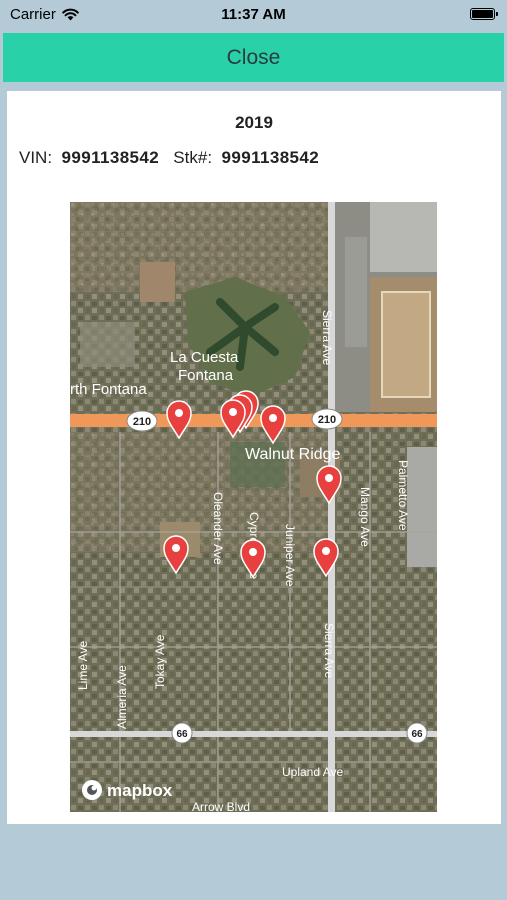 This screenshot has width=507, height=900. What do you see at coordinates (108, 389) in the screenshot?
I see `place-label-north-fontana: rth Fontana` at bounding box center [108, 389].